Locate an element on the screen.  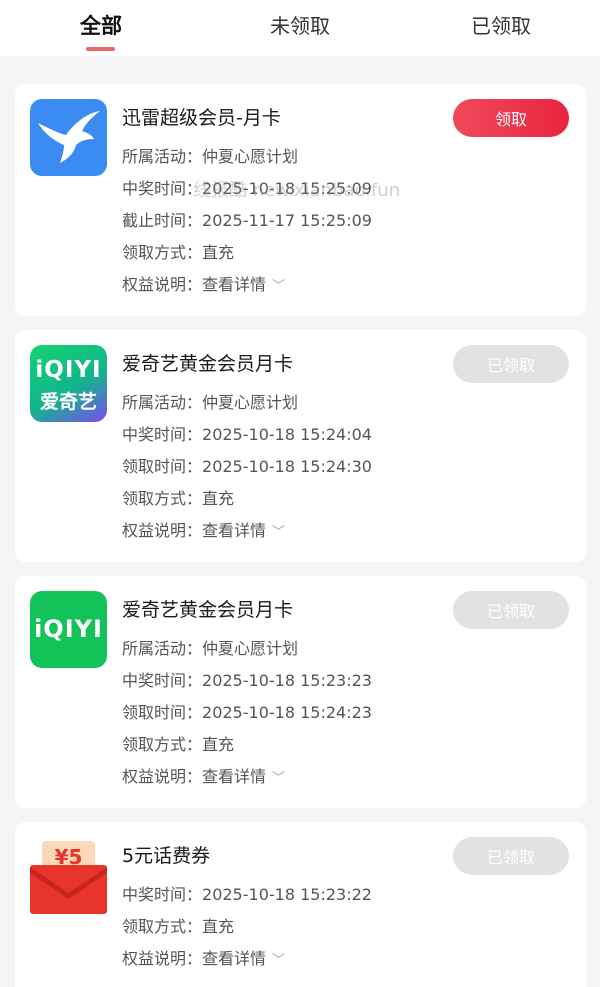
active-tab-indicator is located at coordinates (100, 49).